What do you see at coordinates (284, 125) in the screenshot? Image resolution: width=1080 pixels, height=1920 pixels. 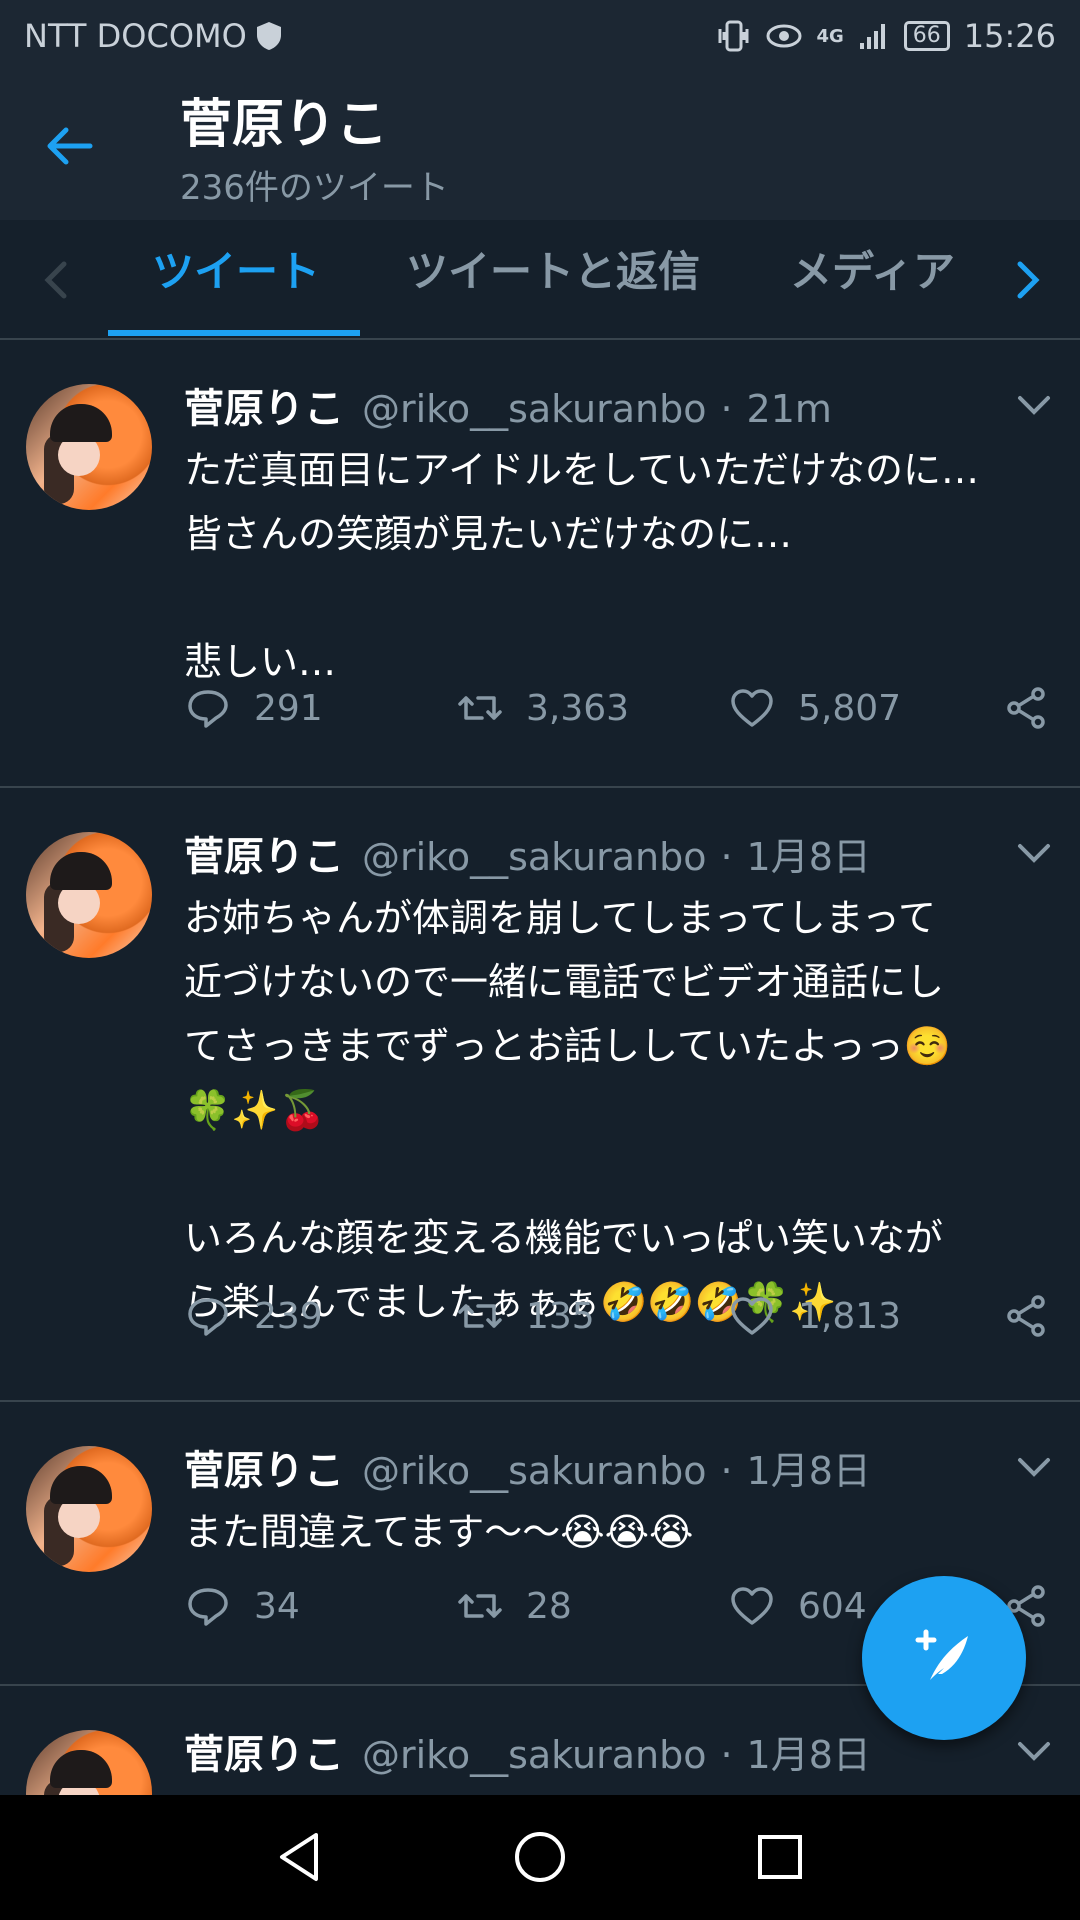 I see `page-title: 菅原りこ` at bounding box center [284, 125].